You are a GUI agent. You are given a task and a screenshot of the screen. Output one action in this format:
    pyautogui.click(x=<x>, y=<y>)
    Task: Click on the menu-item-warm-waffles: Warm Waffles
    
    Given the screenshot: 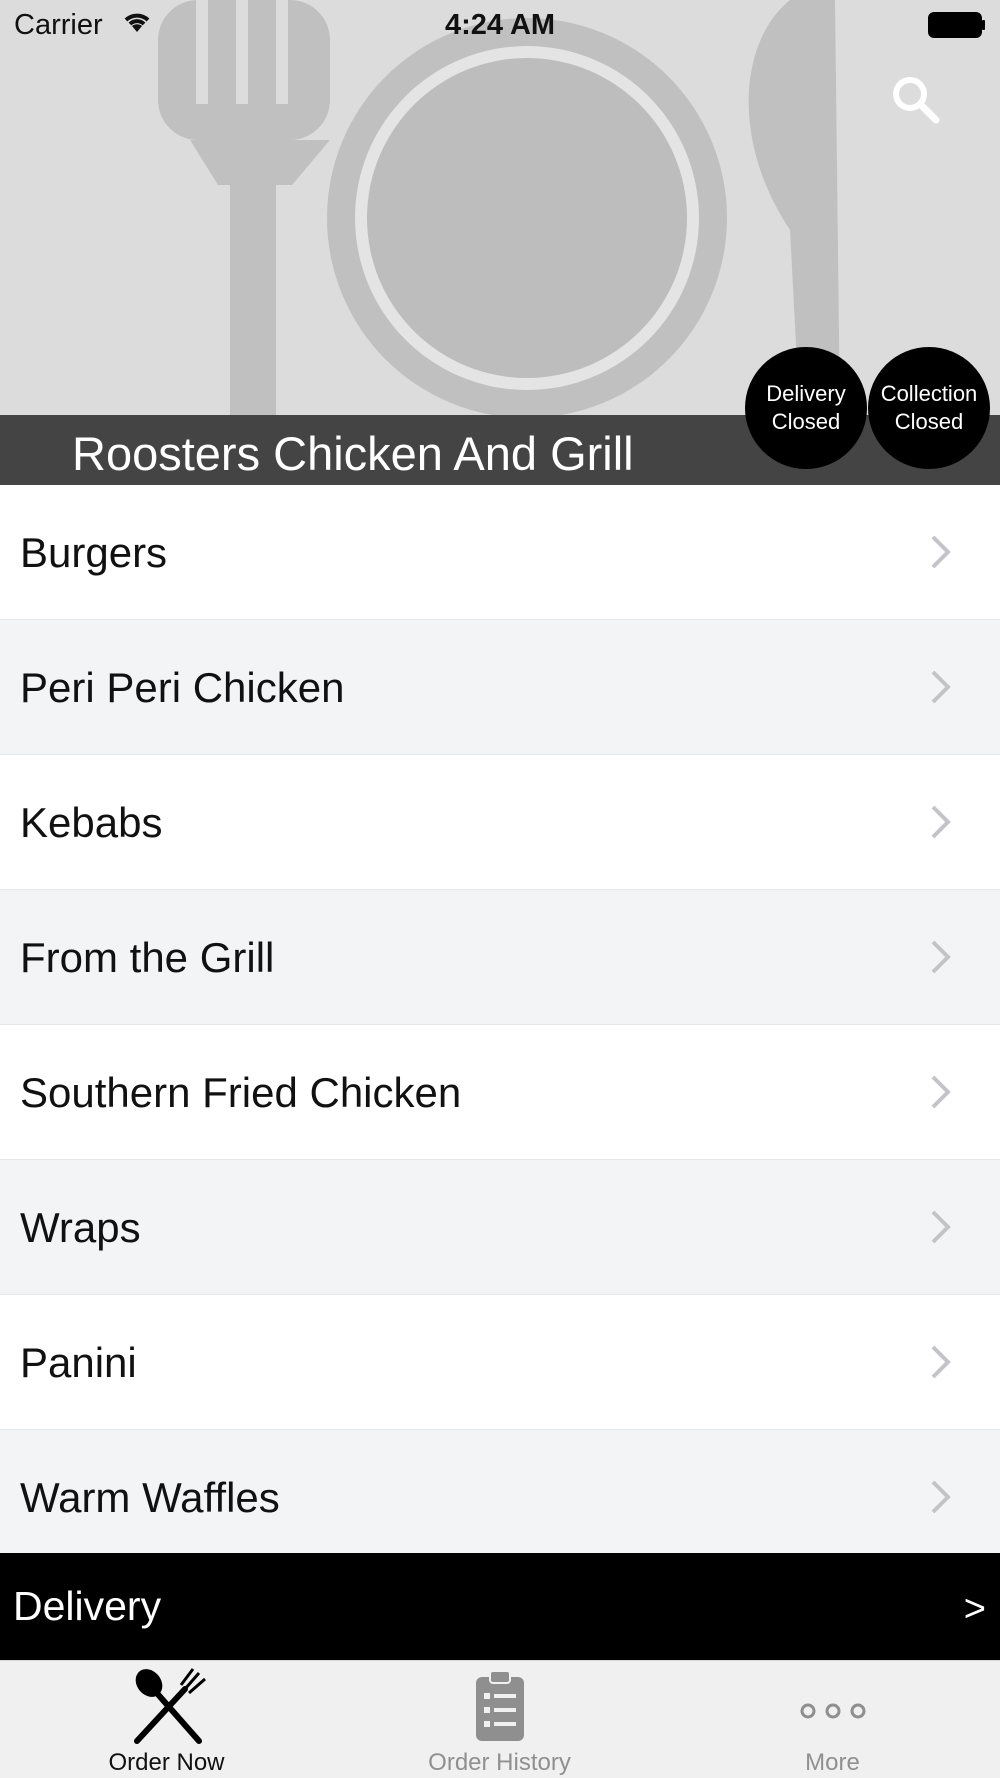 What is the action you would take?
    pyautogui.click(x=500, y=1491)
    